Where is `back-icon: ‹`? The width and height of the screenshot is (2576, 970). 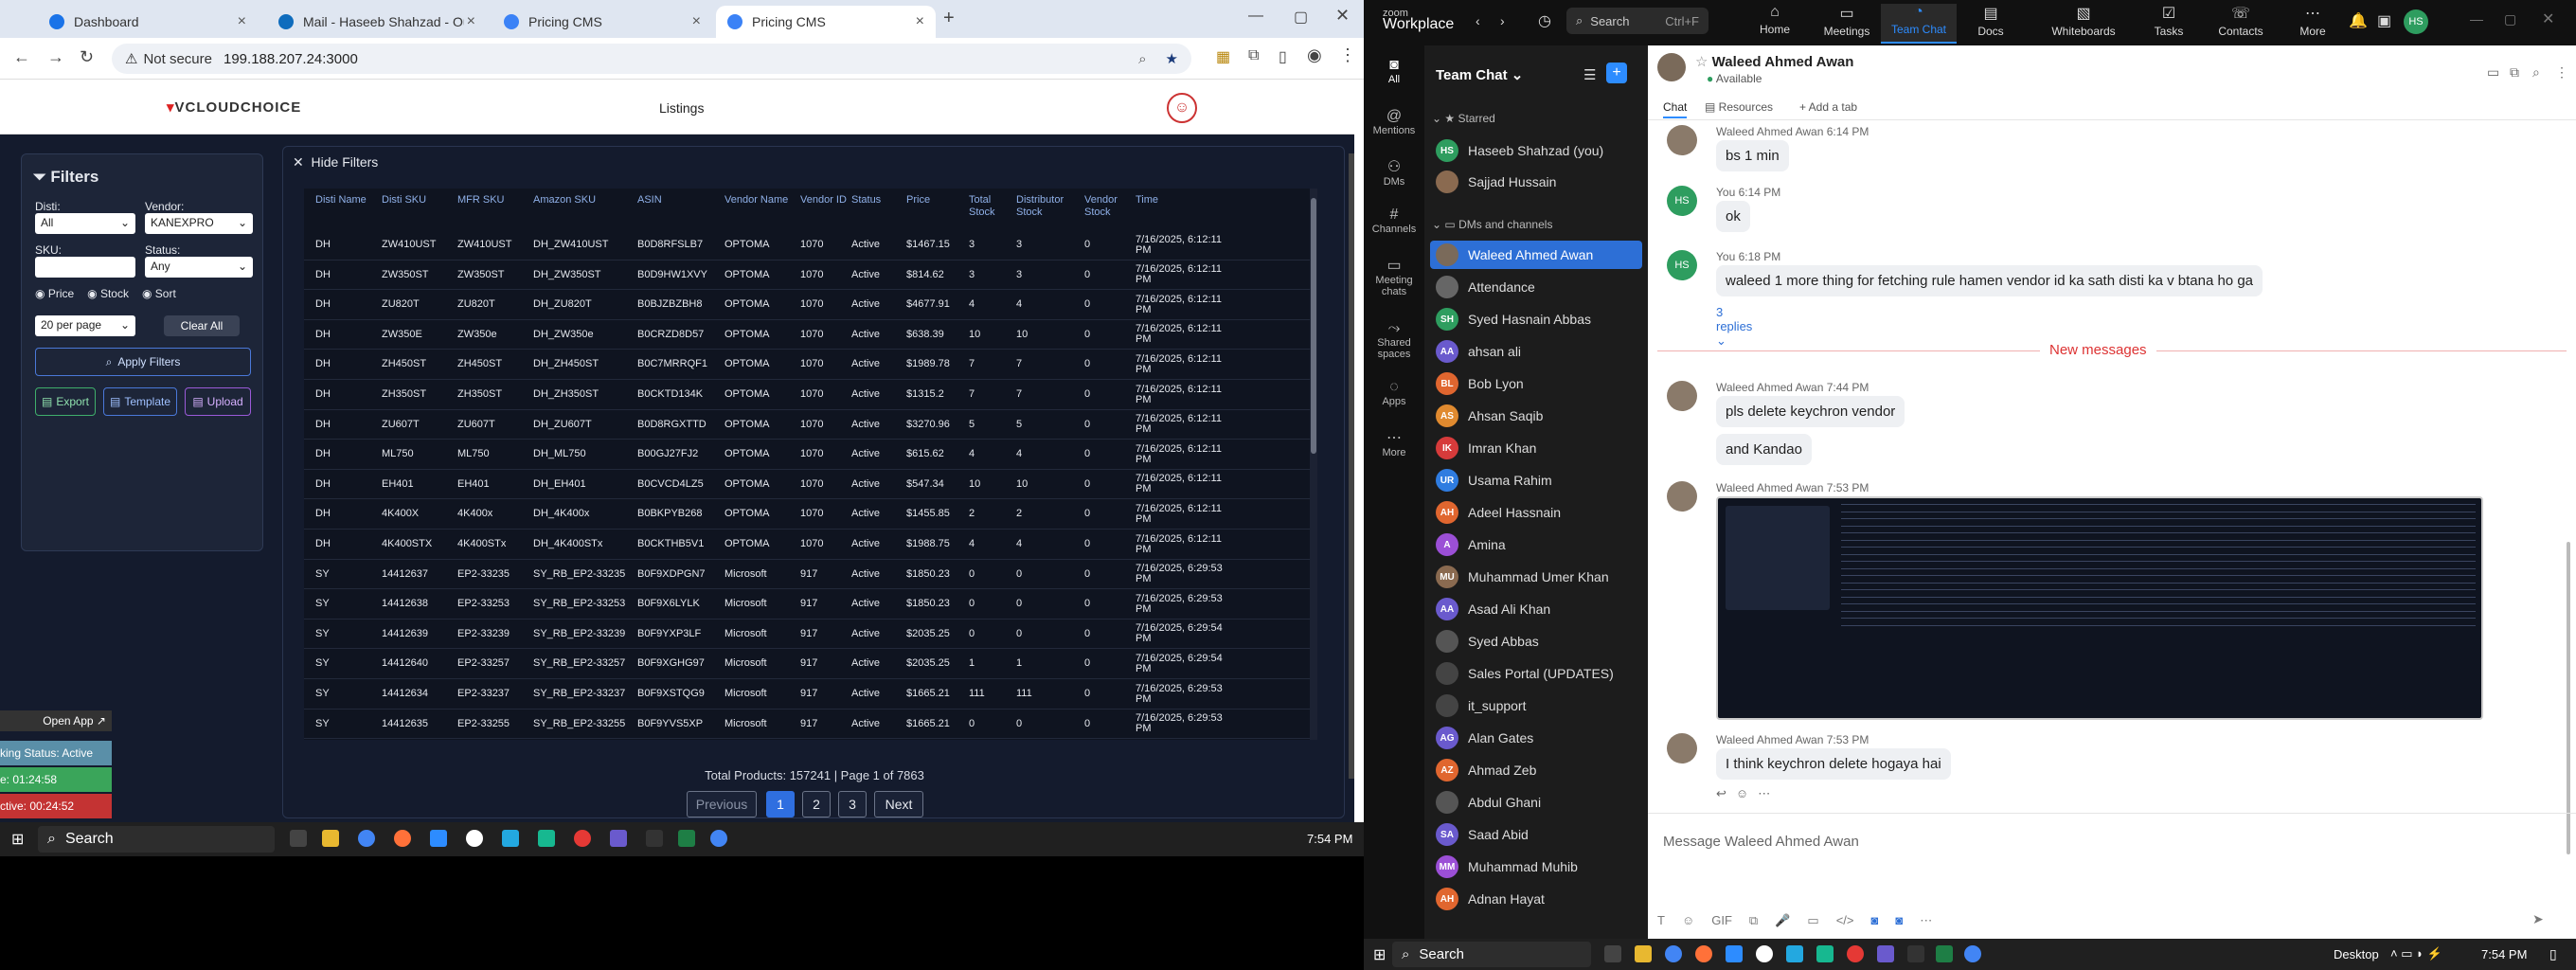
back-icon: ‹ is located at coordinates (1478, 20).